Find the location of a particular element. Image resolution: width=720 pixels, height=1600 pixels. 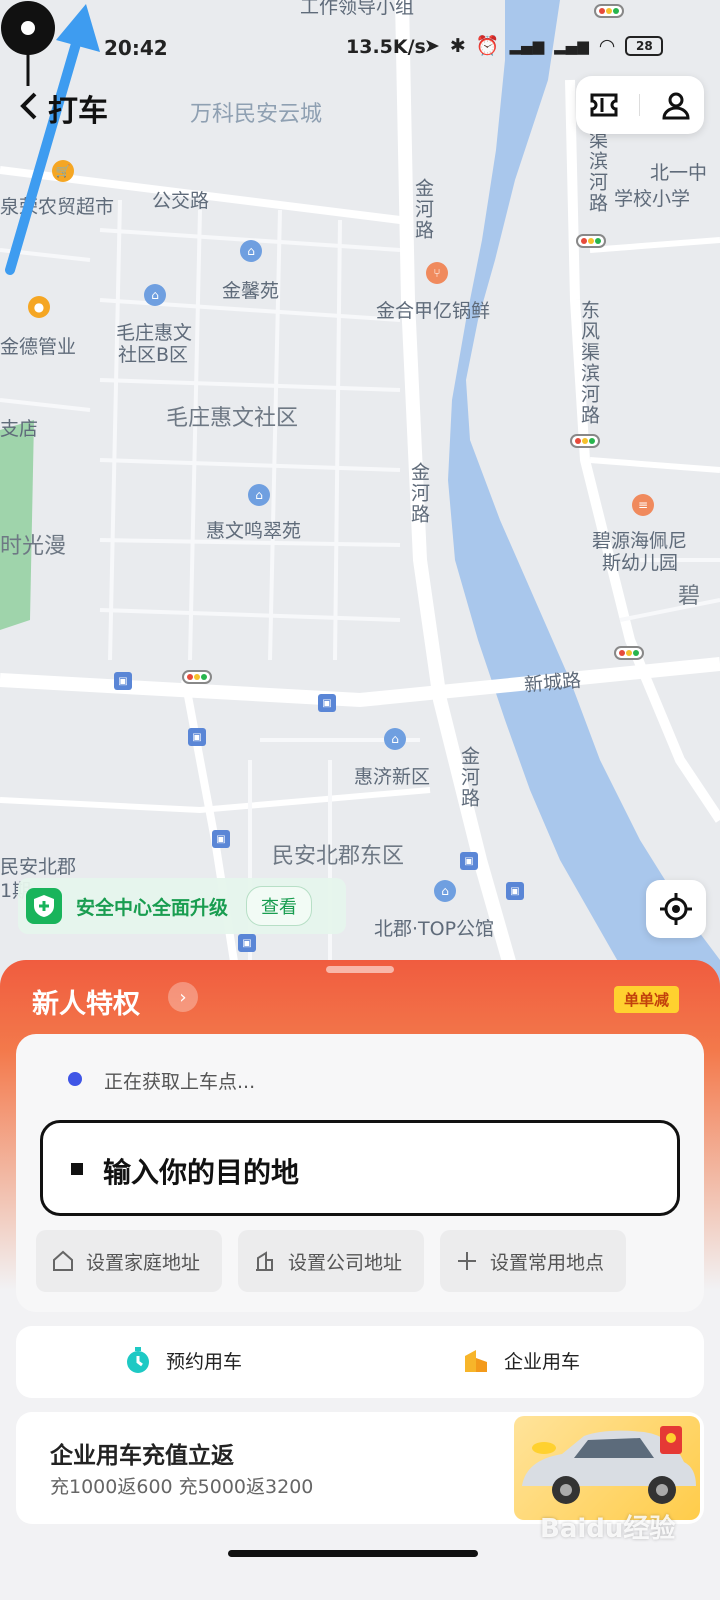

locate-button is located at coordinates (676, 909).